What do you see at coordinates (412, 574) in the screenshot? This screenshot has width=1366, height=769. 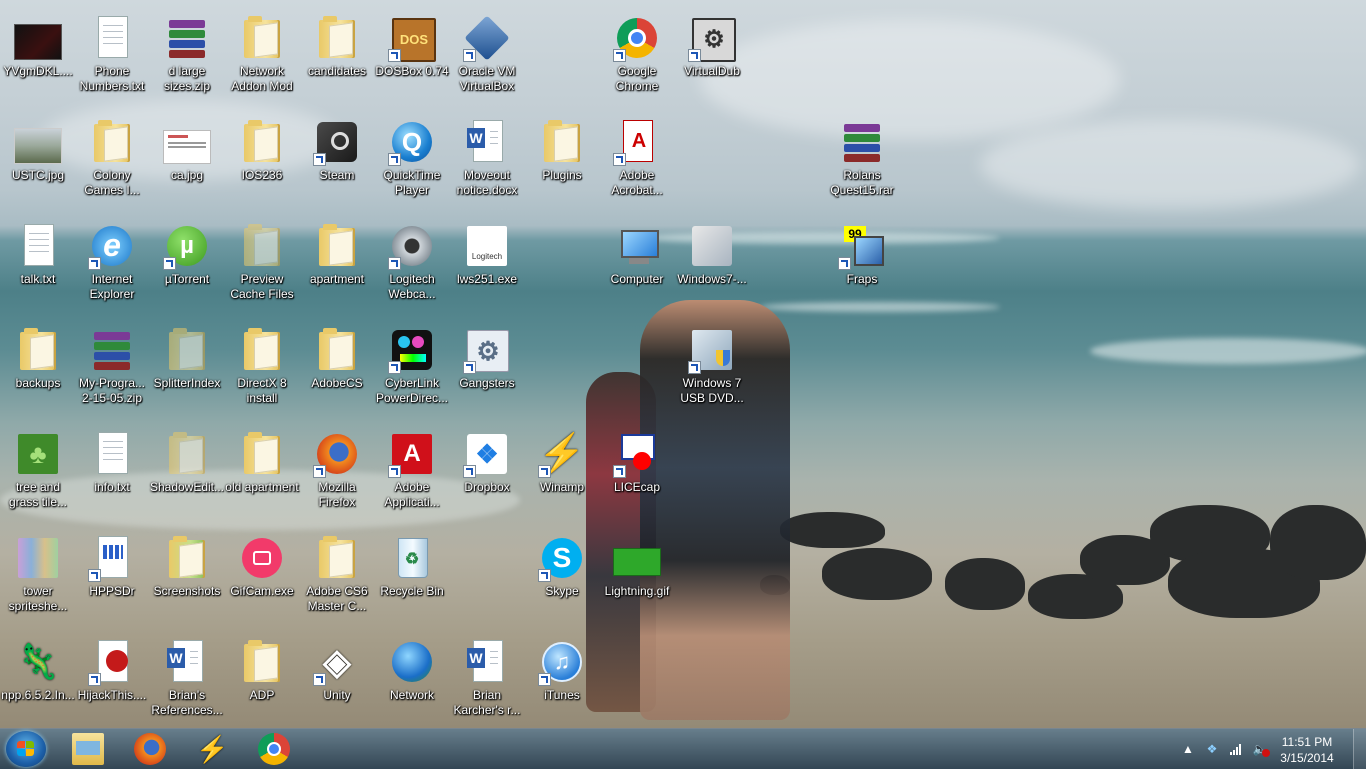 I see `desktop-icon: ♻ Recycle Bin` at bounding box center [412, 574].